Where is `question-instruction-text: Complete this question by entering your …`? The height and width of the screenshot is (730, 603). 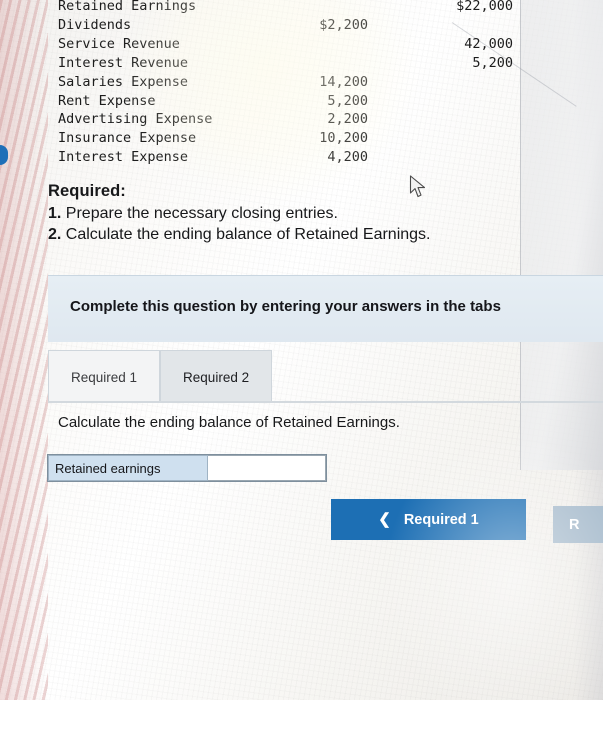 question-instruction-text: Complete this question by entering your … is located at coordinates (285, 306).